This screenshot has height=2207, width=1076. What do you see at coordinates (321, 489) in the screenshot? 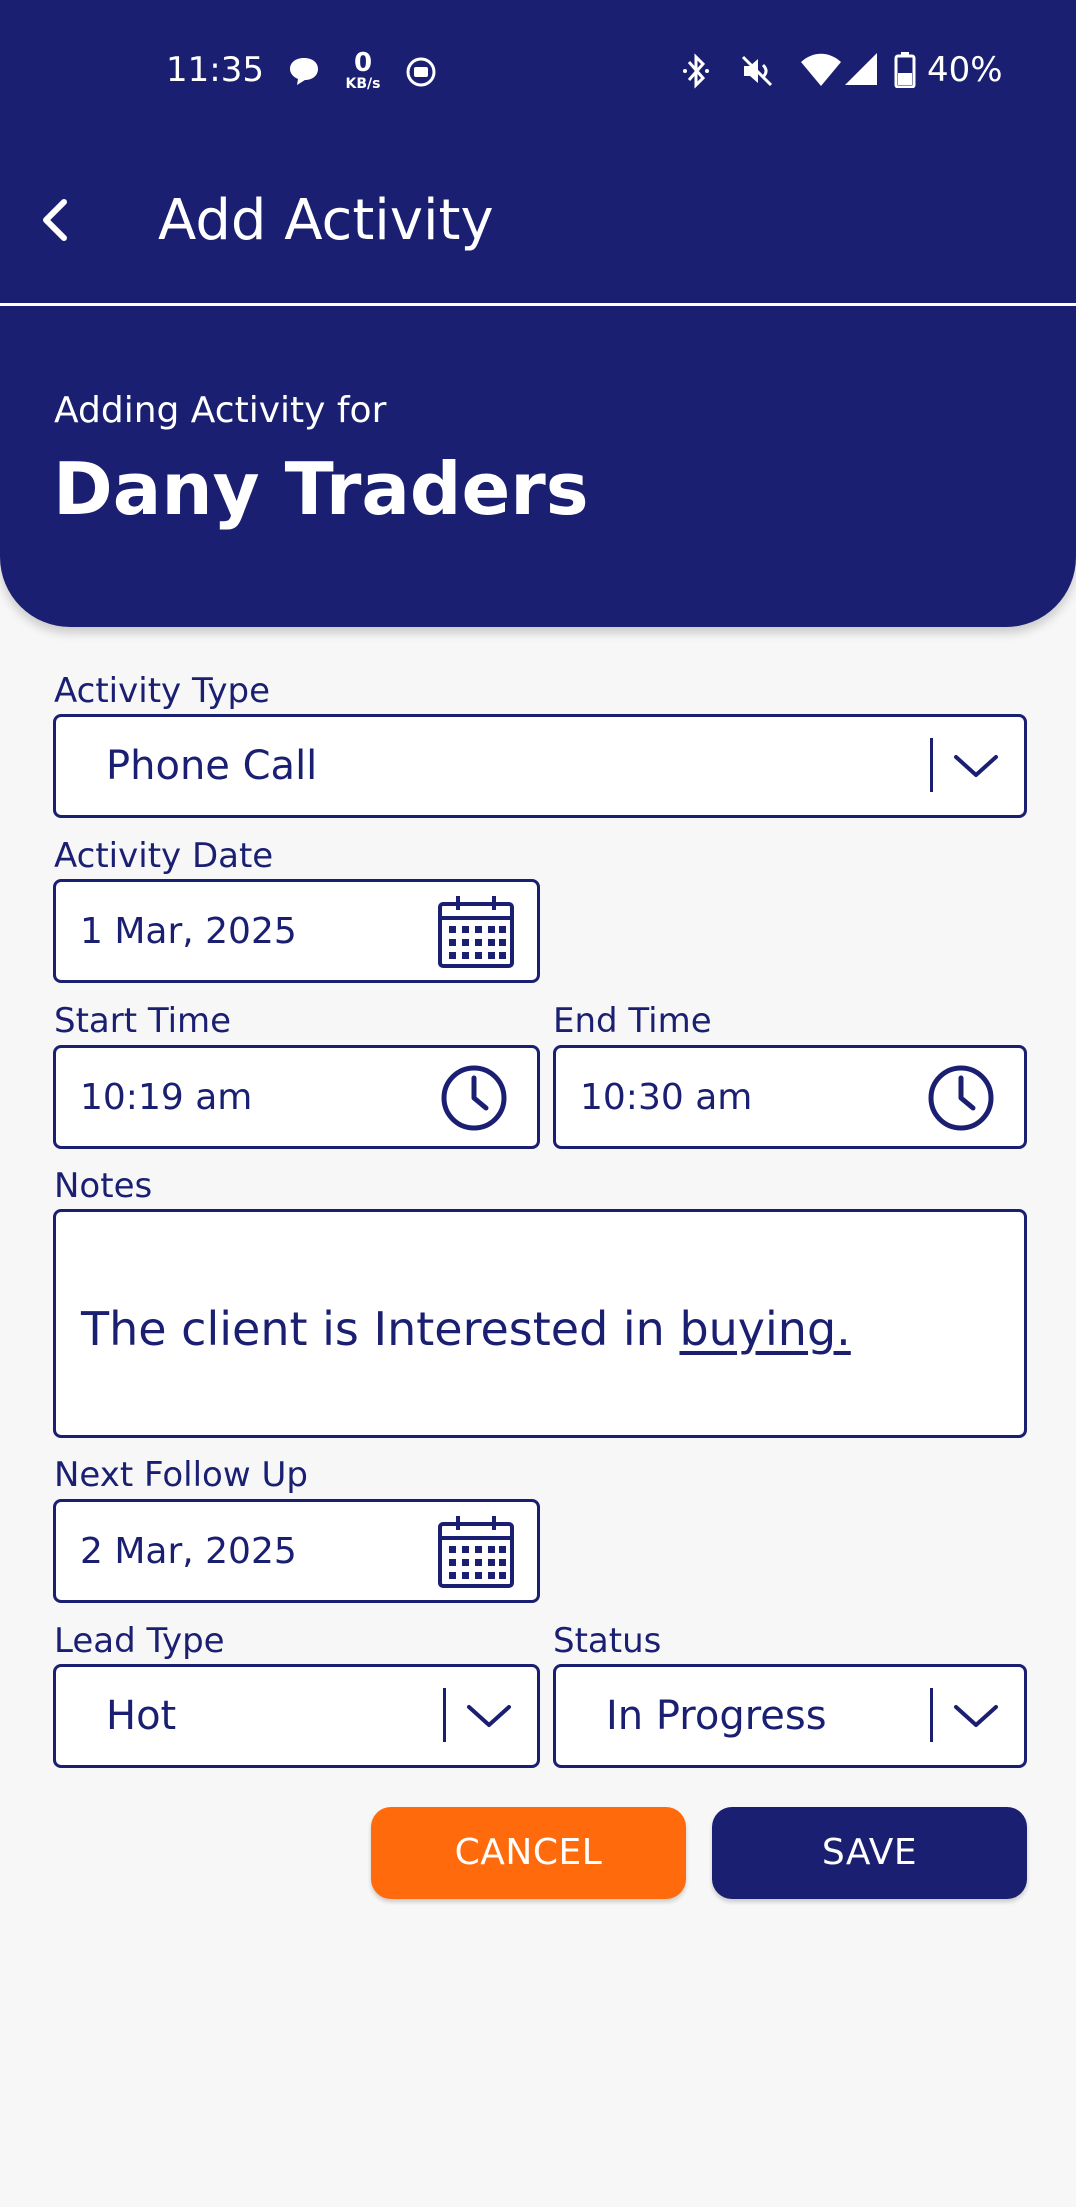
I see `company-name: Dany Traders` at bounding box center [321, 489].